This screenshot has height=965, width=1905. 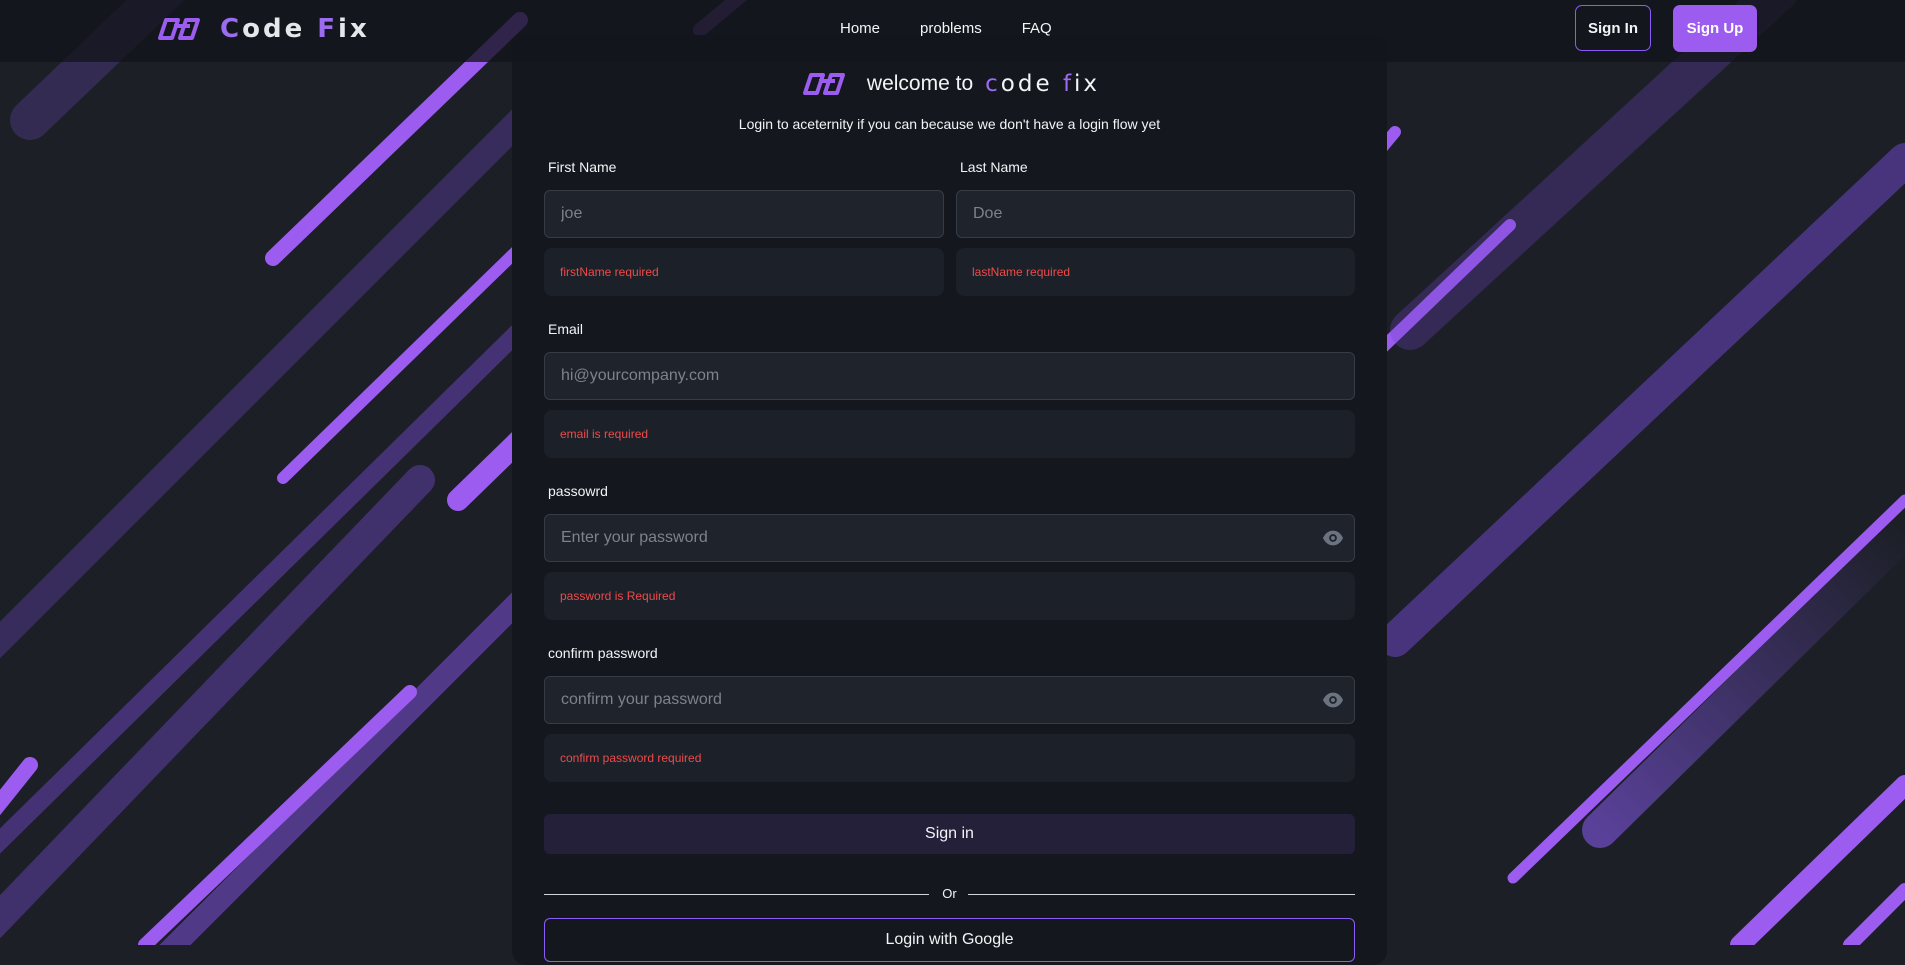 I want to click on nav-link-problems: problems, so click(x=951, y=28).